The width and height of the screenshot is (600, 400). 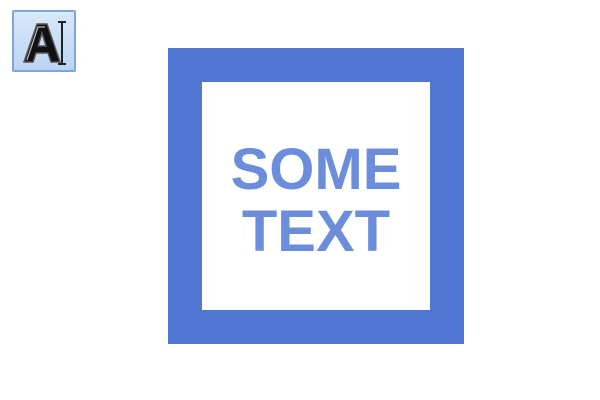 I want to click on text-tool-button, so click(x=44, y=41).